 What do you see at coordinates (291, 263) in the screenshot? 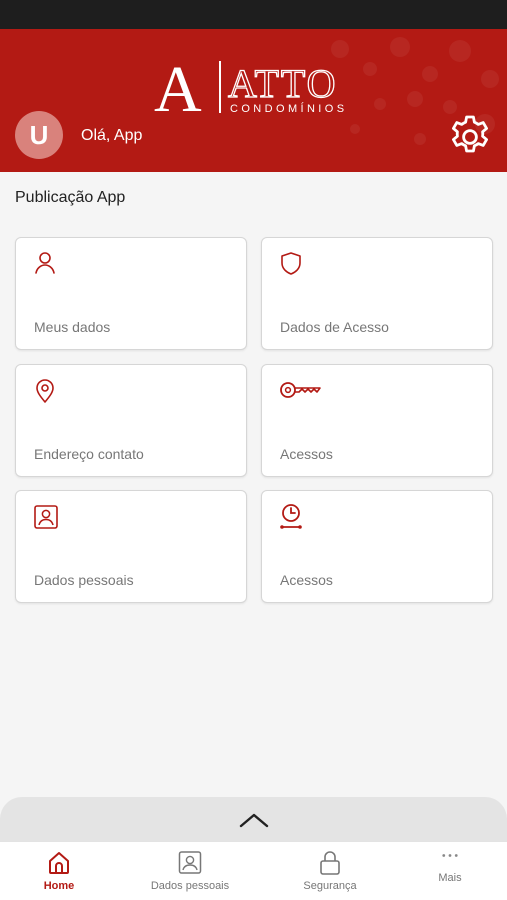
I see `shield-icon` at bounding box center [291, 263].